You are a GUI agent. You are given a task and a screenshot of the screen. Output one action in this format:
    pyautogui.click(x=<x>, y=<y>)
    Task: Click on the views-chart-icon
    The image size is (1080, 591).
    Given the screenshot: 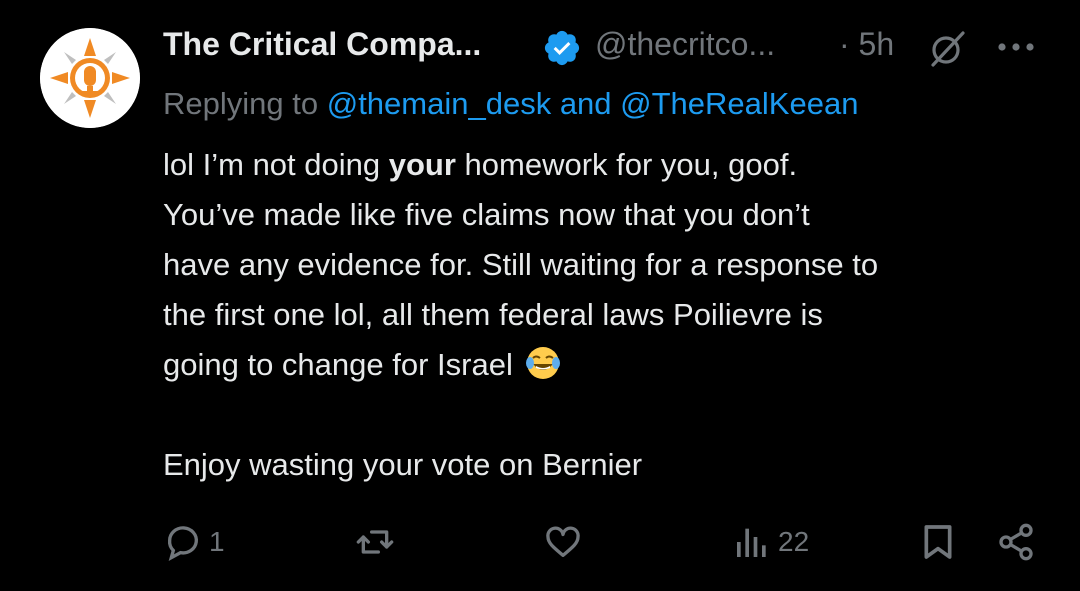 What is the action you would take?
    pyautogui.click(x=751, y=542)
    